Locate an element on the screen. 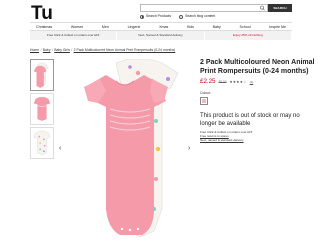 The image size is (320, 242). nav-item-xmas: Xmas is located at coordinates (163, 27).